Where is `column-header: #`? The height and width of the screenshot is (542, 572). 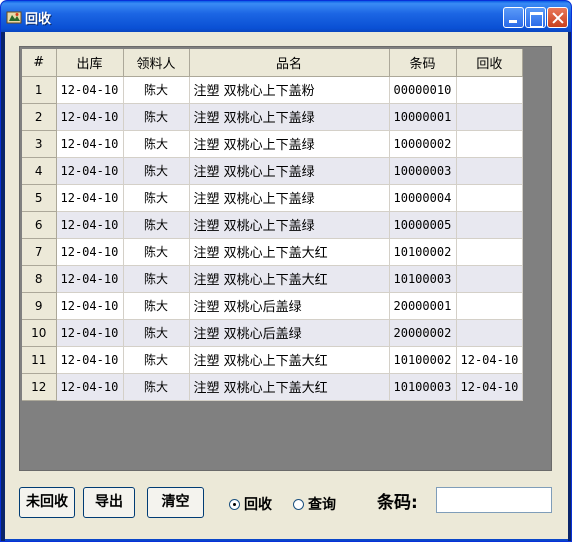 column-header: # is located at coordinates (39, 63).